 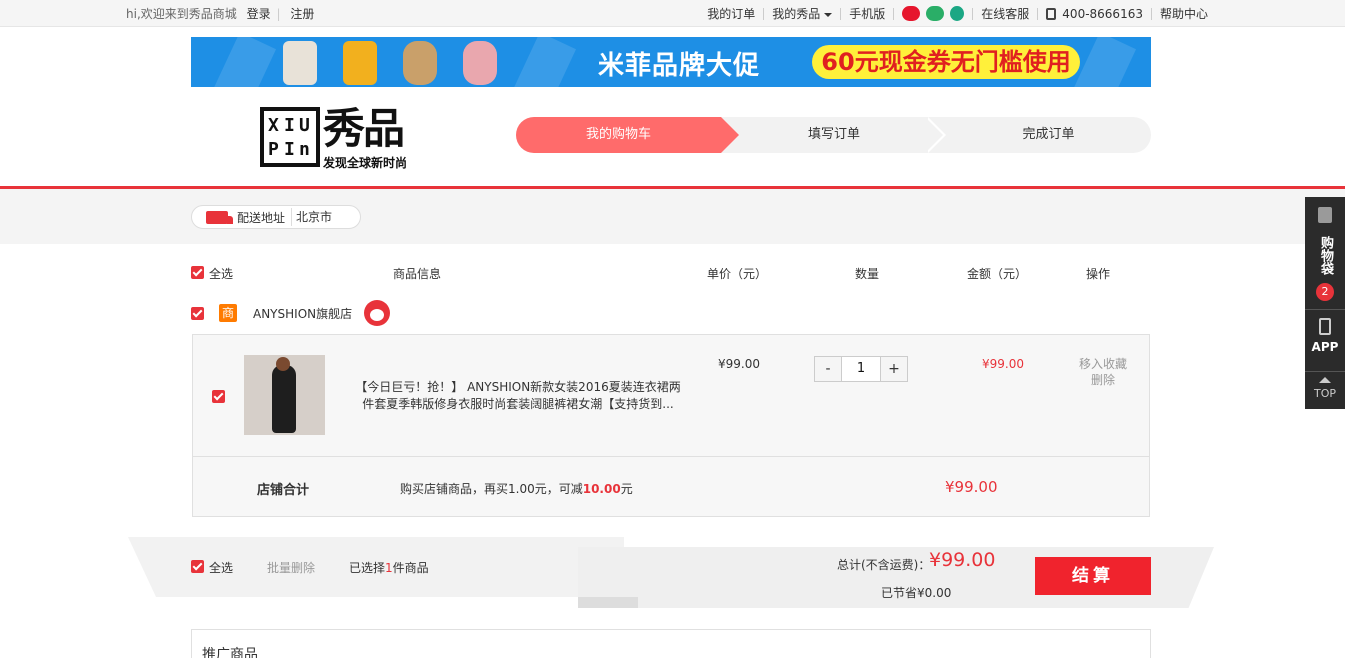 What do you see at coordinates (802, 13) in the screenshot?
I see `my-xiupin-dropdown: 我的秀品` at bounding box center [802, 13].